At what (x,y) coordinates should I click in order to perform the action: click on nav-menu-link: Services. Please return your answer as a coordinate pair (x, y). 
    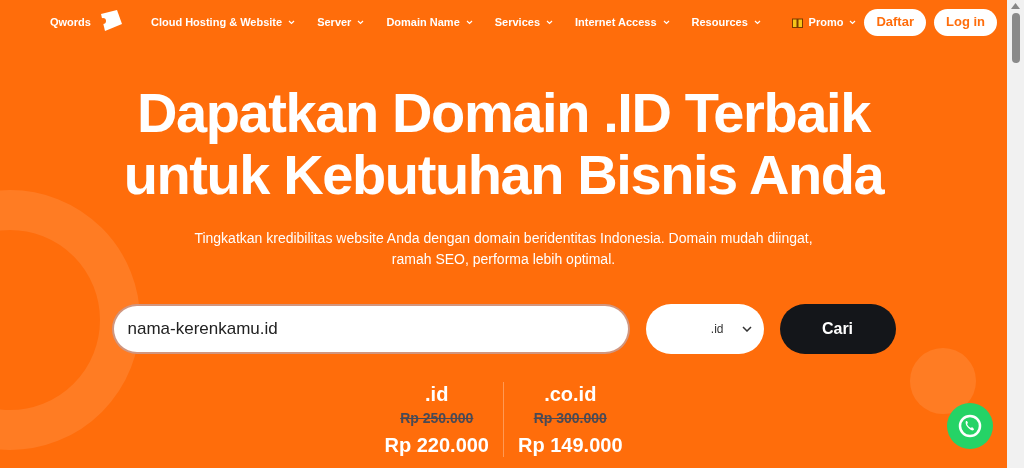
    Looking at the image, I should click on (524, 22).